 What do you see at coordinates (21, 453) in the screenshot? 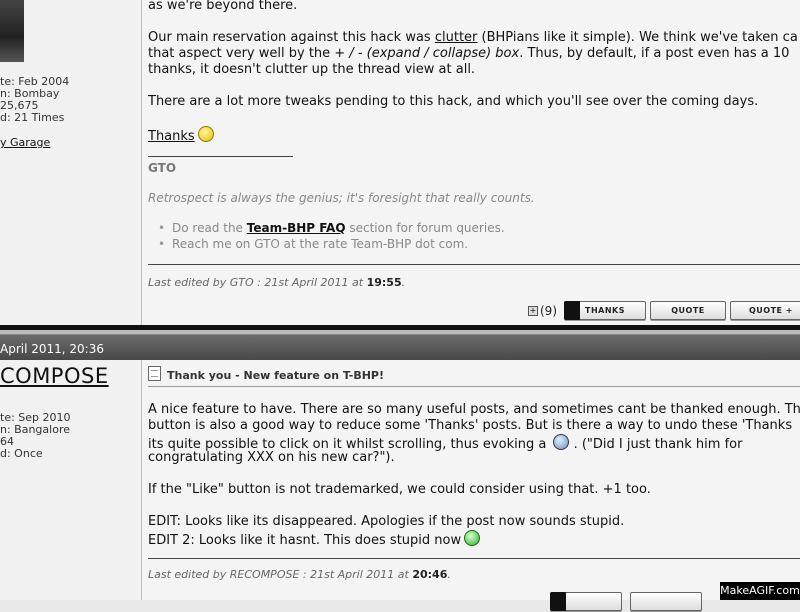
I see `user-thanked: d: Once` at bounding box center [21, 453].